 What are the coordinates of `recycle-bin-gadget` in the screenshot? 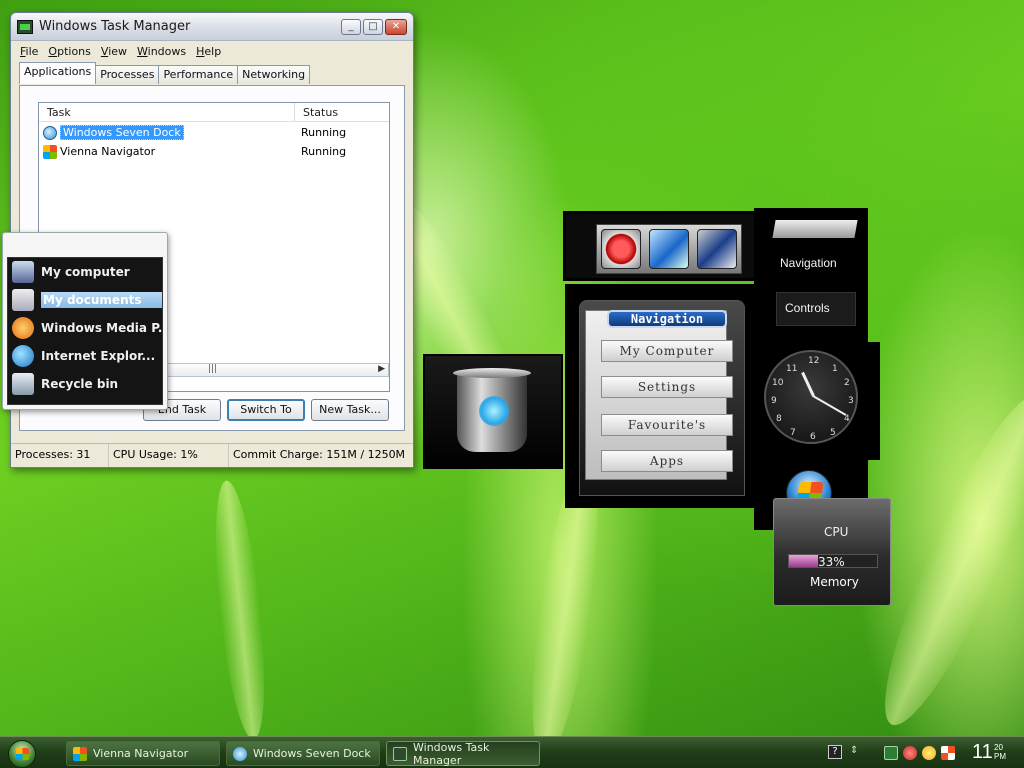 It's located at (493, 411).